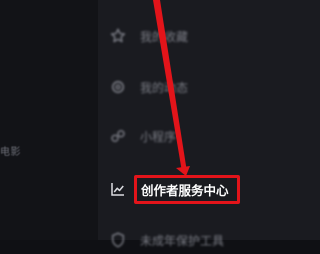 This screenshot has width=320, height=254. I want to click on menu-item-label: 小程序, so click(158, 136).